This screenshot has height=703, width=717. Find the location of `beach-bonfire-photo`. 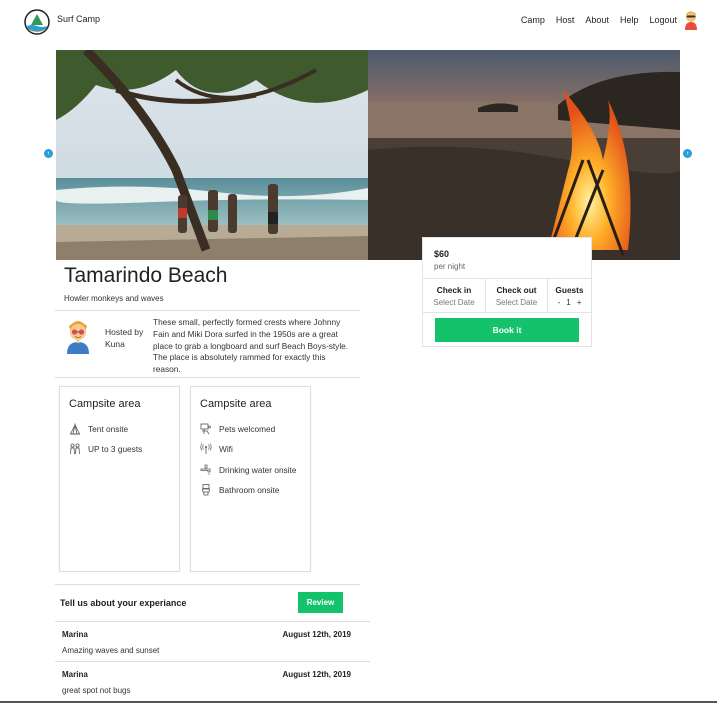

beach-bonfire-photo is located at coordinates (524, 155).